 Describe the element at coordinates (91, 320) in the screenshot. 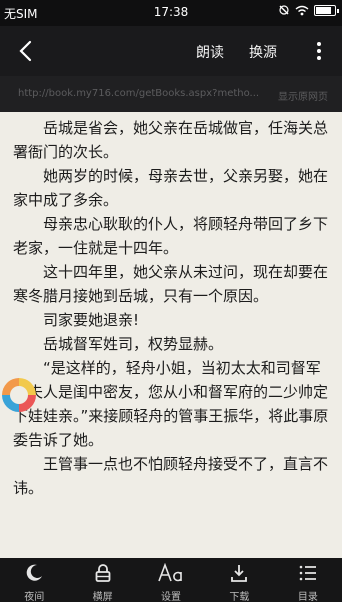

I see `paragraph: 司家要她退亲!` at that location.